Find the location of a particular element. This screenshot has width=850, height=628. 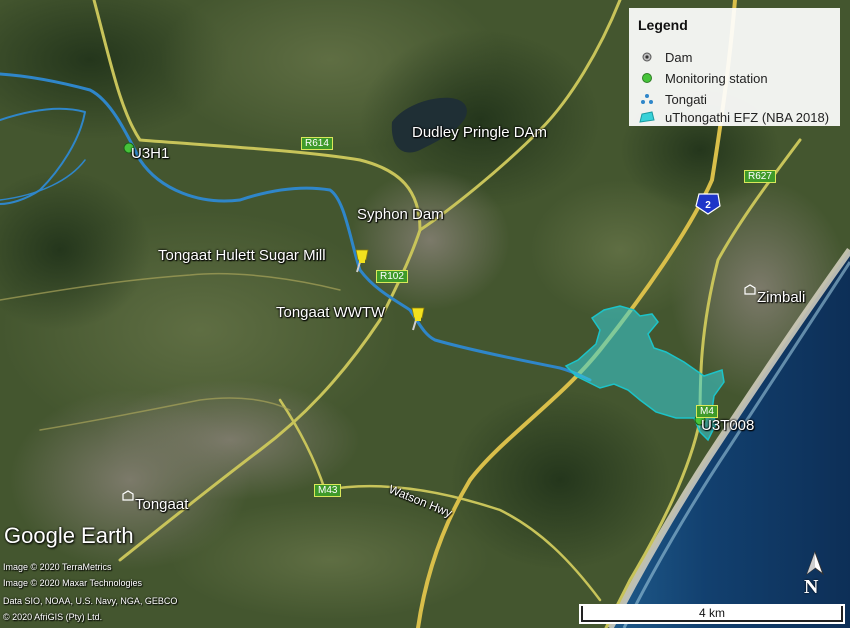

legend-title: Legend is located at coordinates (663, 25).